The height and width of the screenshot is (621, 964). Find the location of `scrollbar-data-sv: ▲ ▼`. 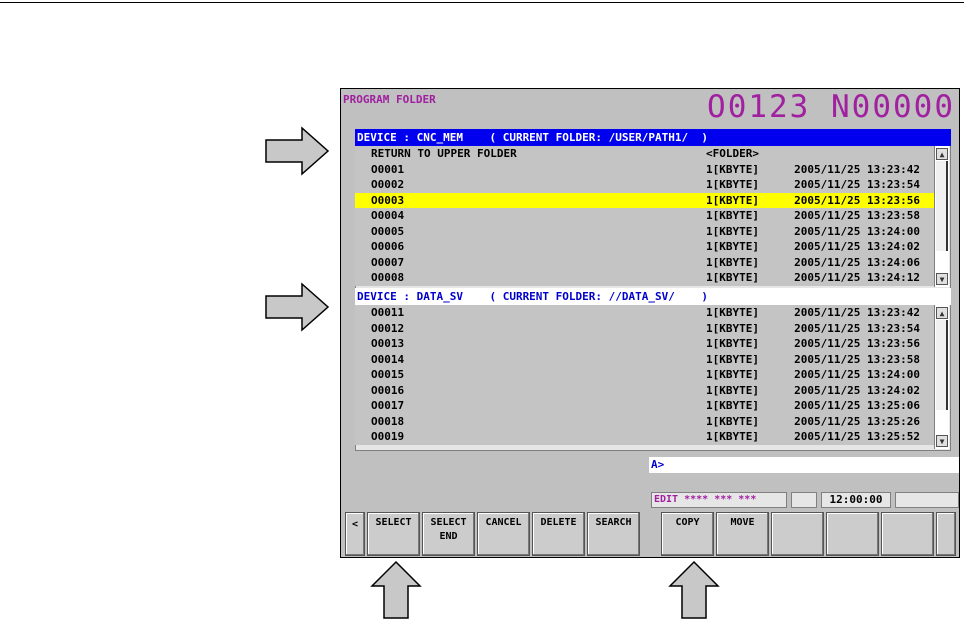

scrollbar-data-sv: ▲ ▼ is located at coordinates (941, 377).